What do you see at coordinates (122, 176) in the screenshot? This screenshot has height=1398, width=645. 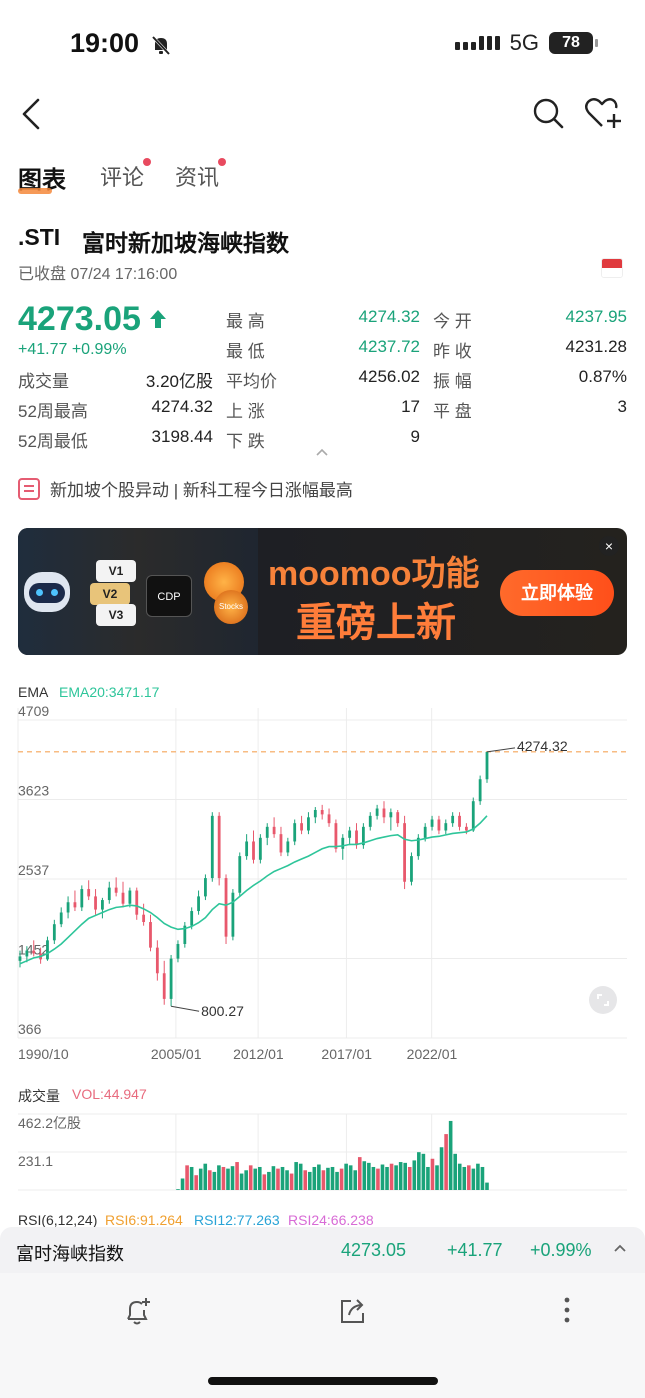 I see `tab-comments: 评论` at bounding box center [122, 176].